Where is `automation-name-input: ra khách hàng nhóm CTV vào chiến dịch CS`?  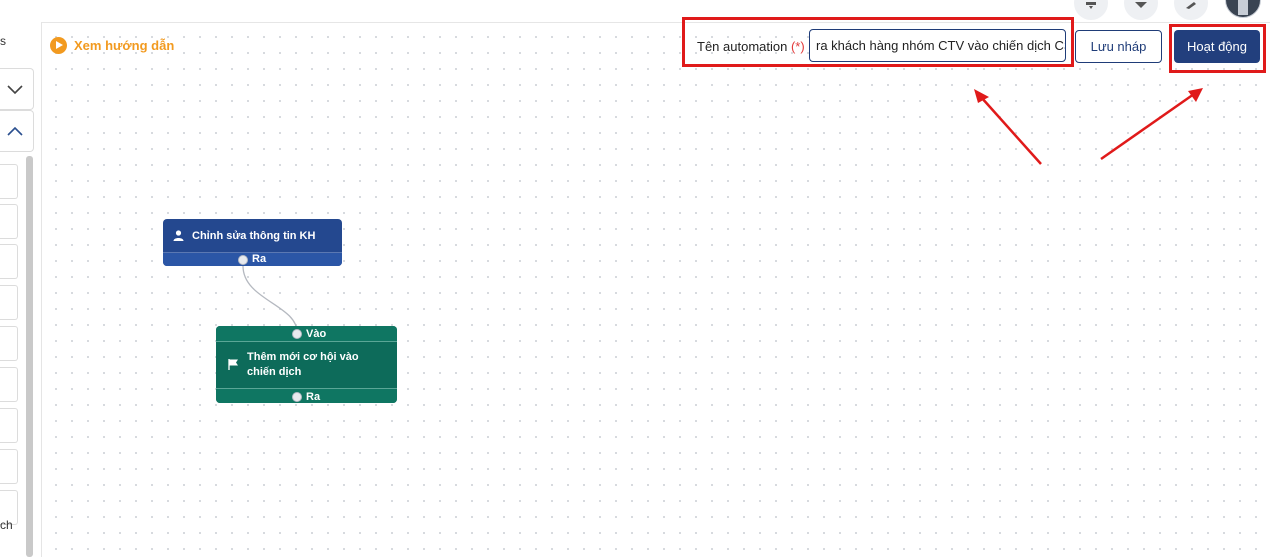
automation-name-input: ra khách hàng nhóm CTV vào chiến dịch CS is located at coordinates (937, 45).